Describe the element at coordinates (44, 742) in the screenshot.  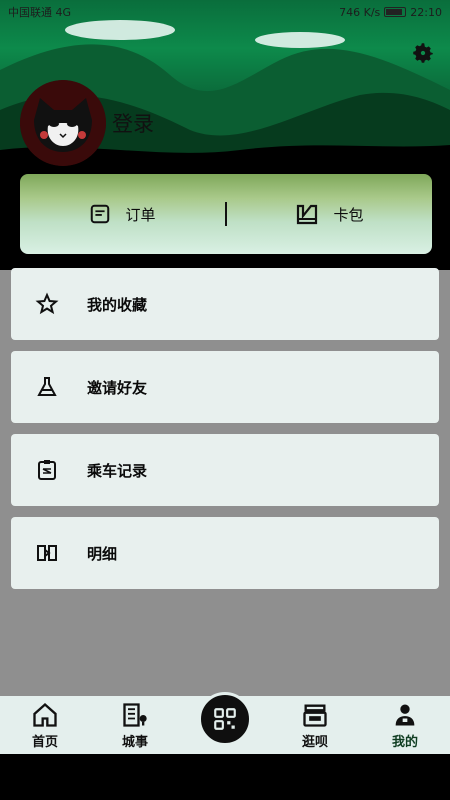
I see `tab-label: 首页` at that location.